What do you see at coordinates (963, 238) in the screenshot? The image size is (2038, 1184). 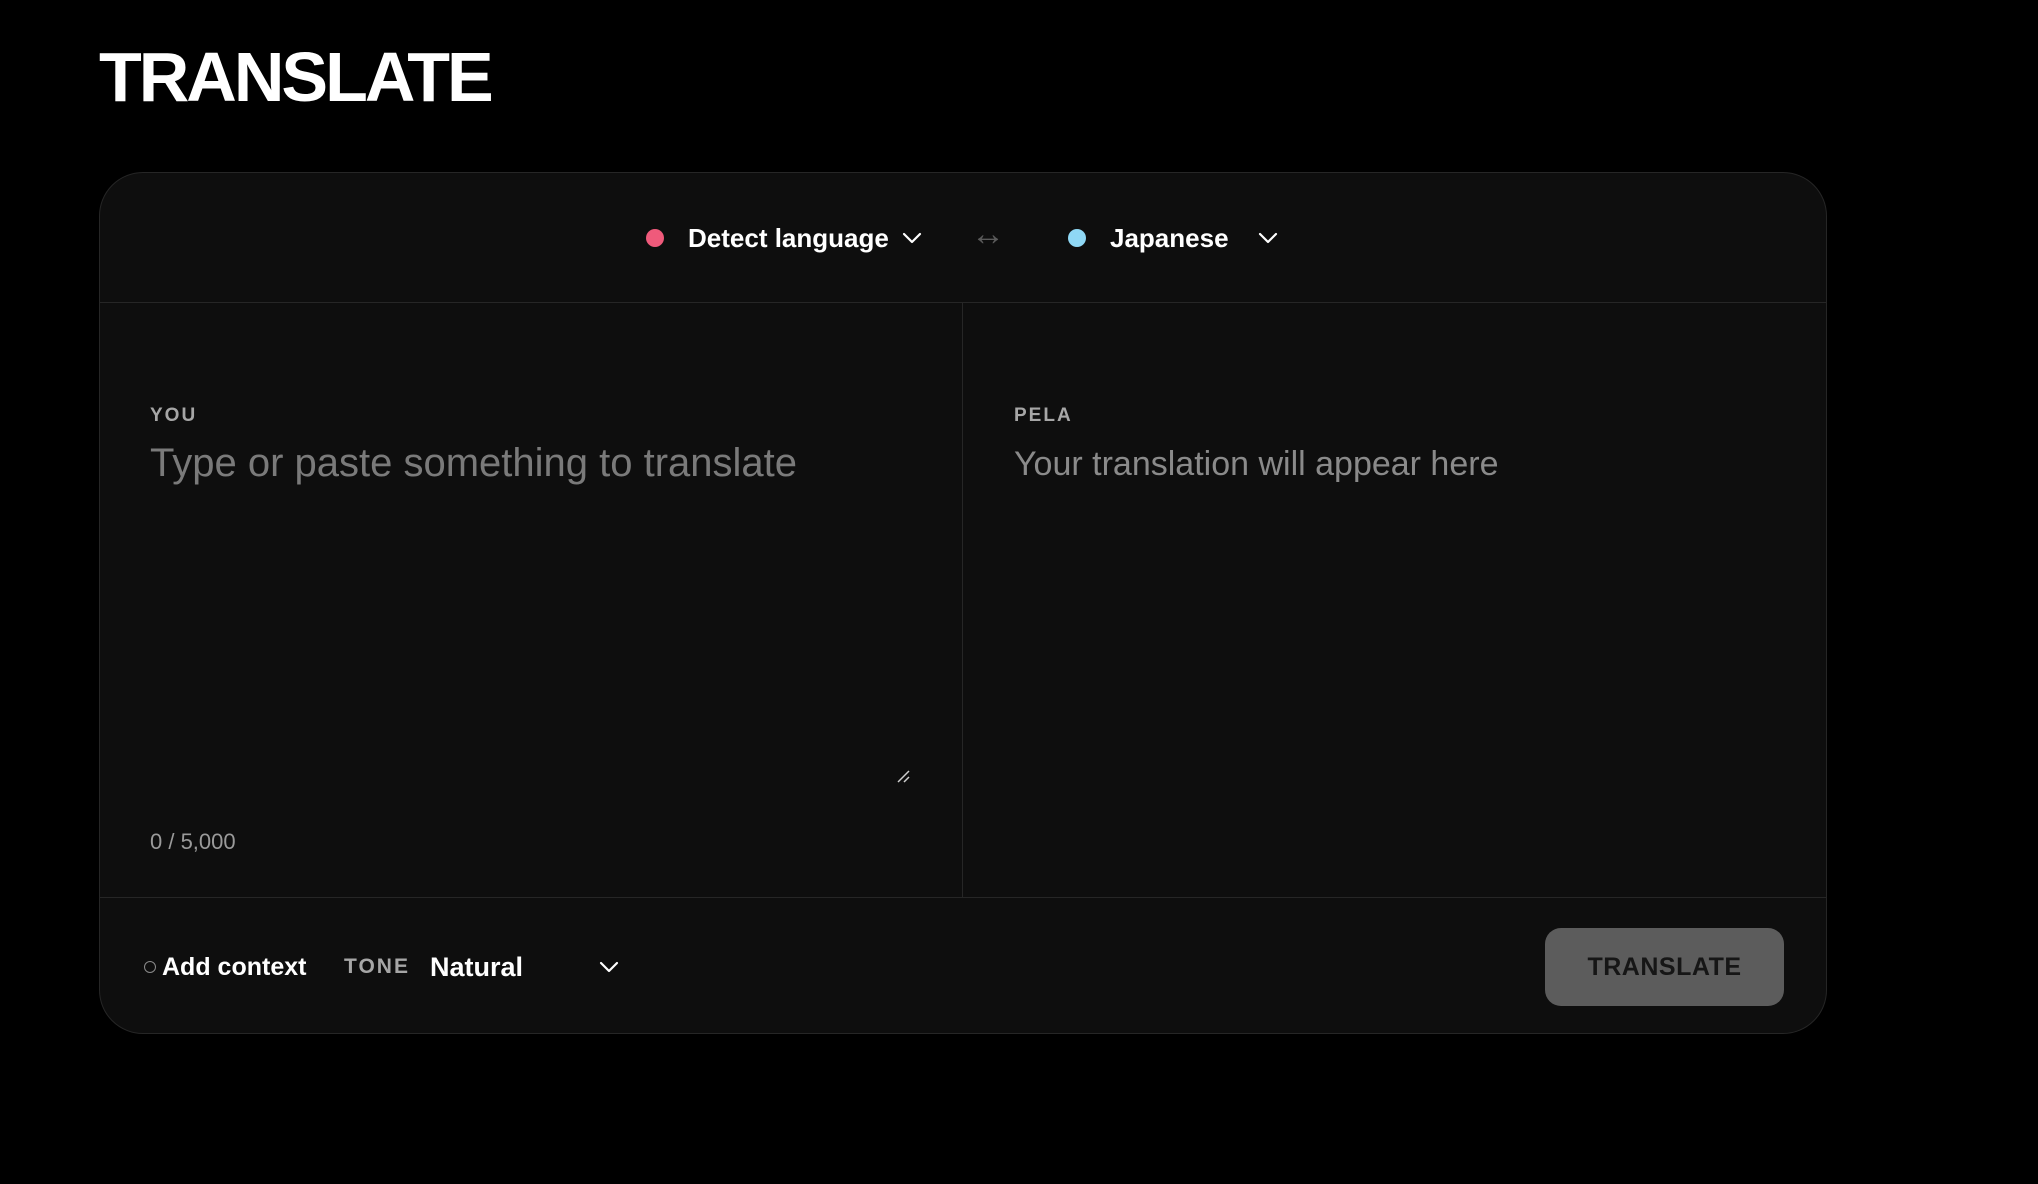 I see `language-bar: Detect language ↔ Japanese` at bounding box center [963, 238].